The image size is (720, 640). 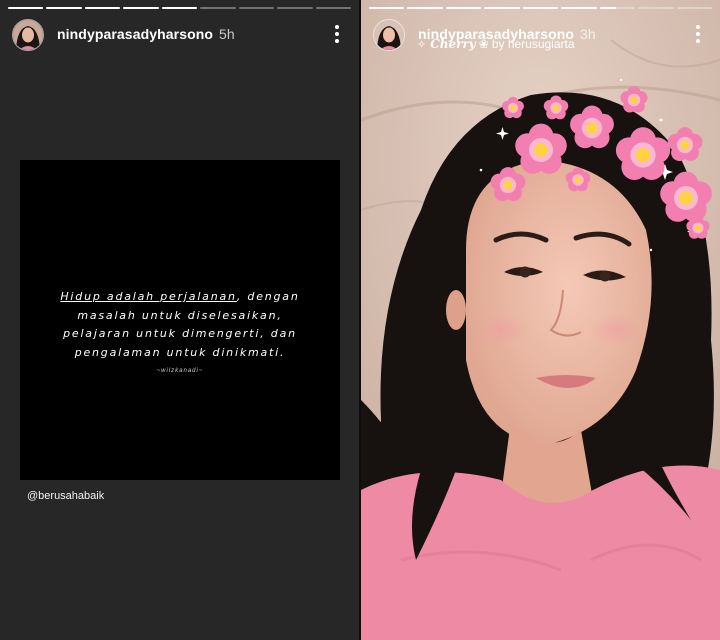 What do you see at coordinates (588, 34) in the screenshot?
I see `timestamp-label: 3h` at bounding box center [588, 34].